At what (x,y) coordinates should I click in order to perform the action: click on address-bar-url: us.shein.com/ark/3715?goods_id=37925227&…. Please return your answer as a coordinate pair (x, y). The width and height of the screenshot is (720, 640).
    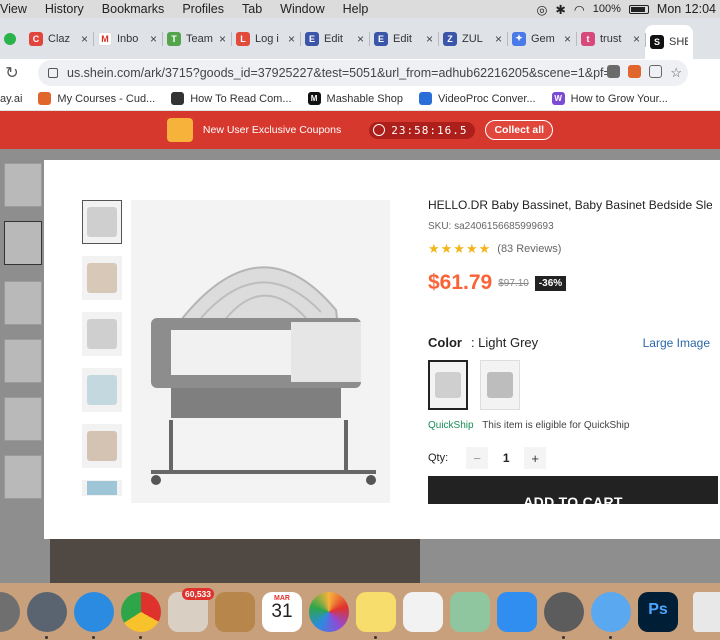
    Looking at the image, I should click on (337, 73).